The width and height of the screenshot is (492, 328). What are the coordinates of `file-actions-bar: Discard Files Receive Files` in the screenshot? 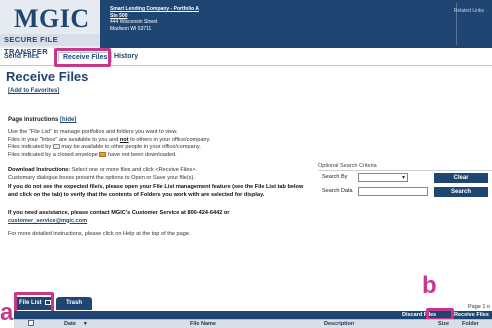 It's located at (253, 315).